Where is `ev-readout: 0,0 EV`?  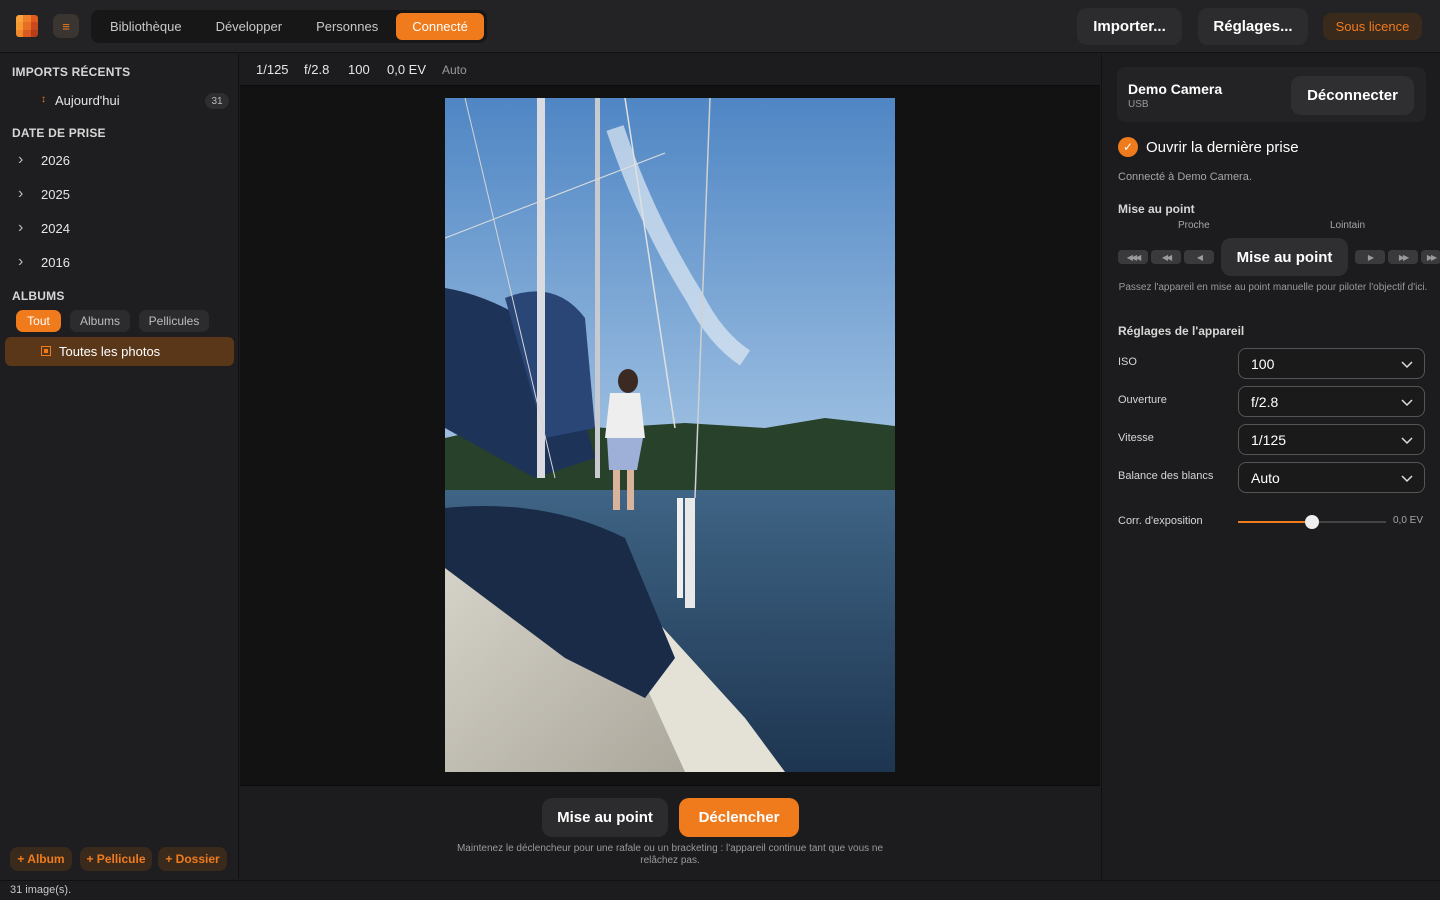 ev-readout: 0,0 EV is located at coordinates (407, 69).